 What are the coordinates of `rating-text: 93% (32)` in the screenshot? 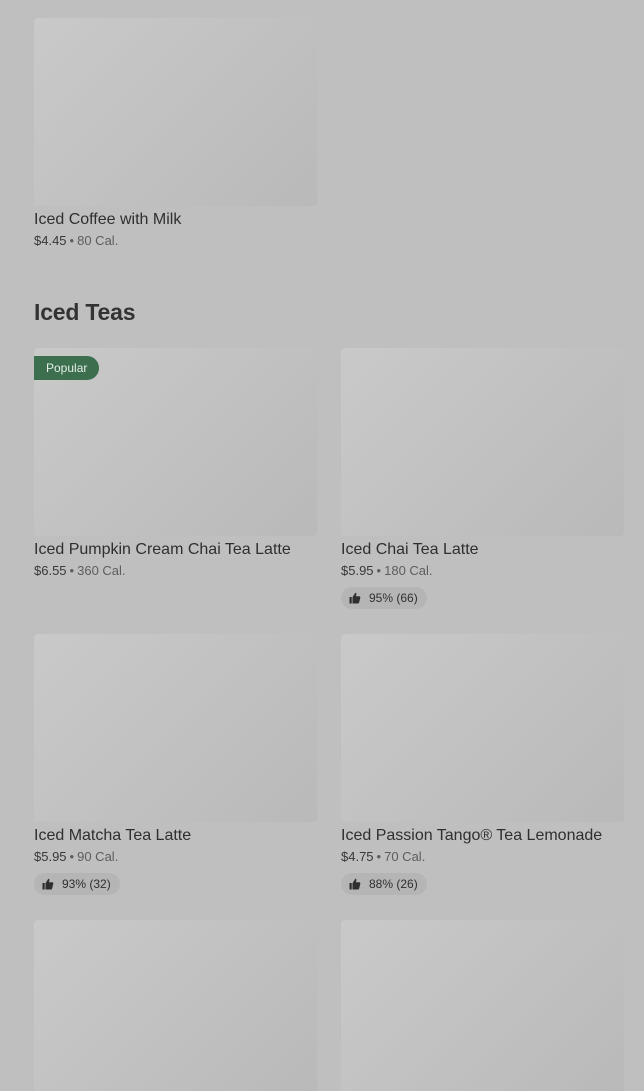 It's located at (86, 884).